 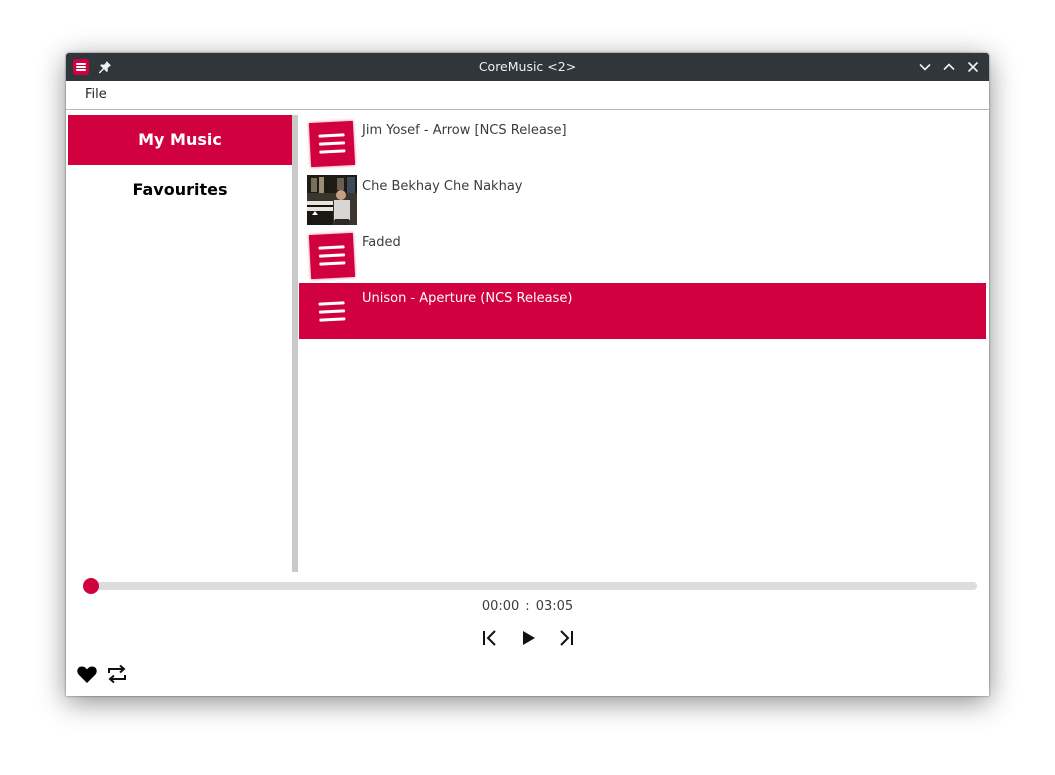 I want to click on seek-handle, so click(x=91, y=586).